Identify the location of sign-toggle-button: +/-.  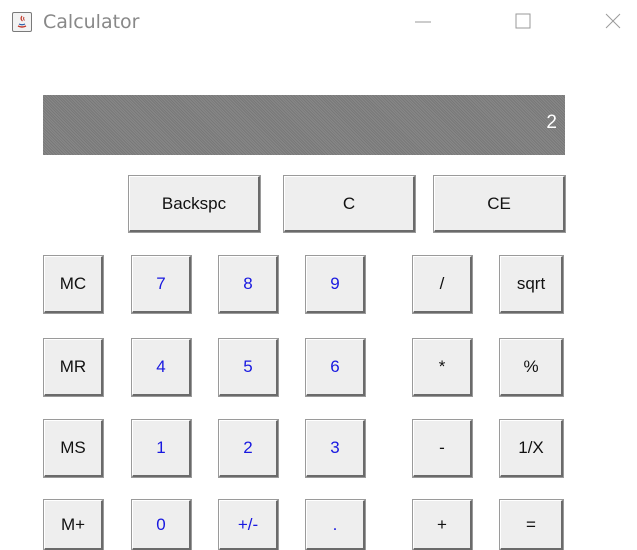
(248, 524).